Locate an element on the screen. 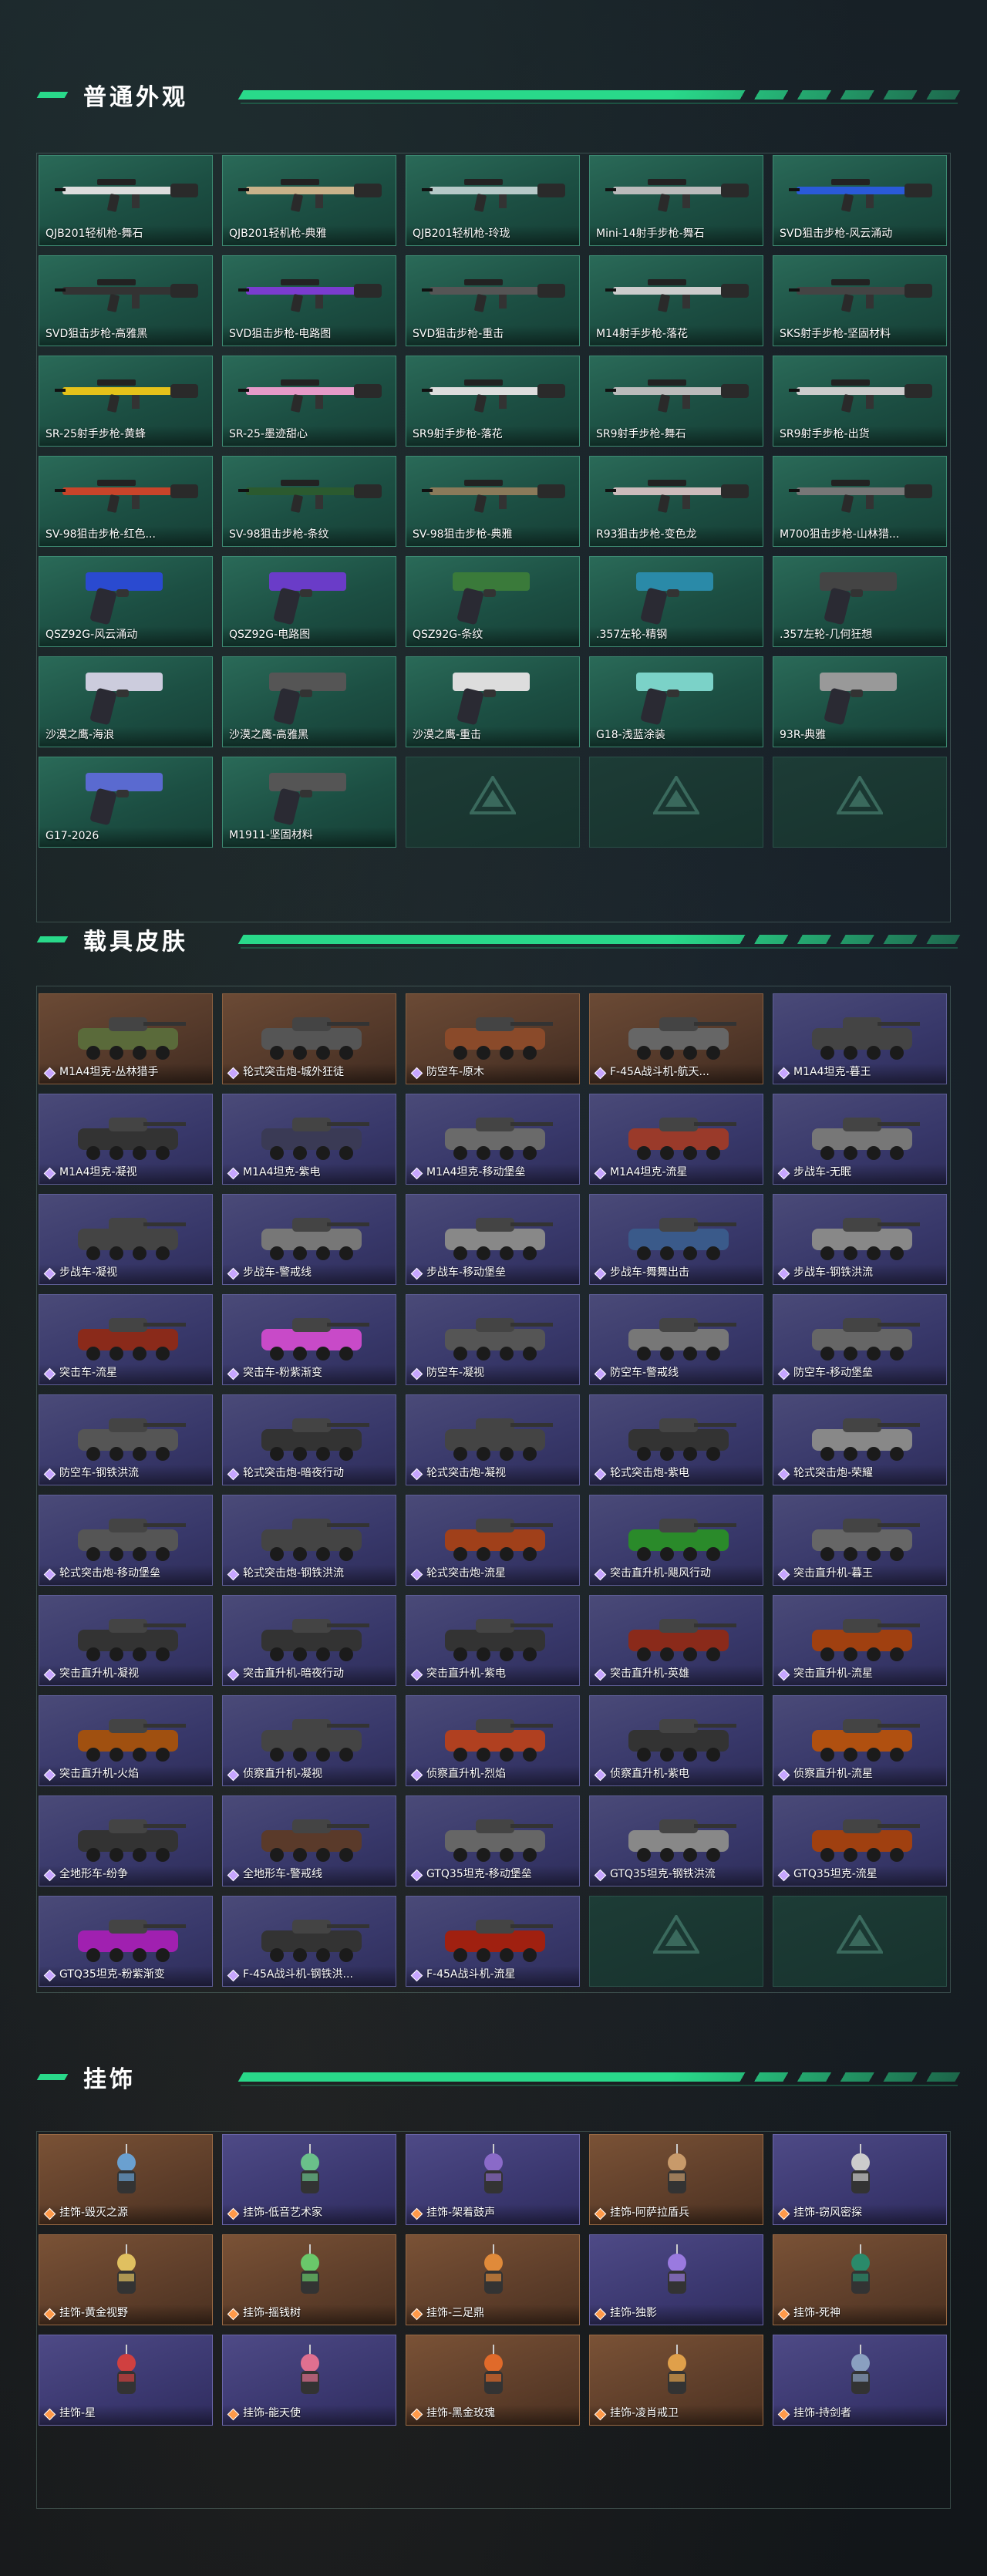  weapon-skin-card: QJB201轻机枪-典雅 is located at coordinates (309, 200).